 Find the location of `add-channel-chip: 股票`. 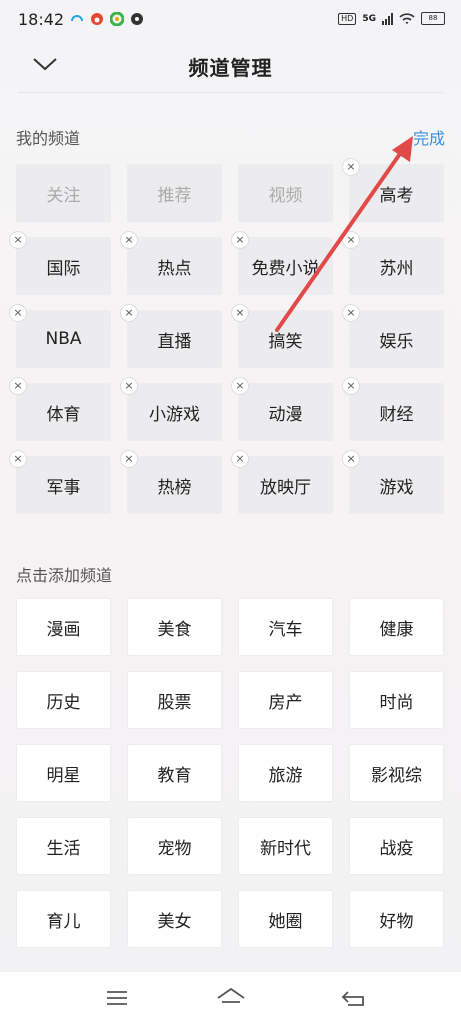

add-channel-chip: 股票 is located at coordinates (174, 700).